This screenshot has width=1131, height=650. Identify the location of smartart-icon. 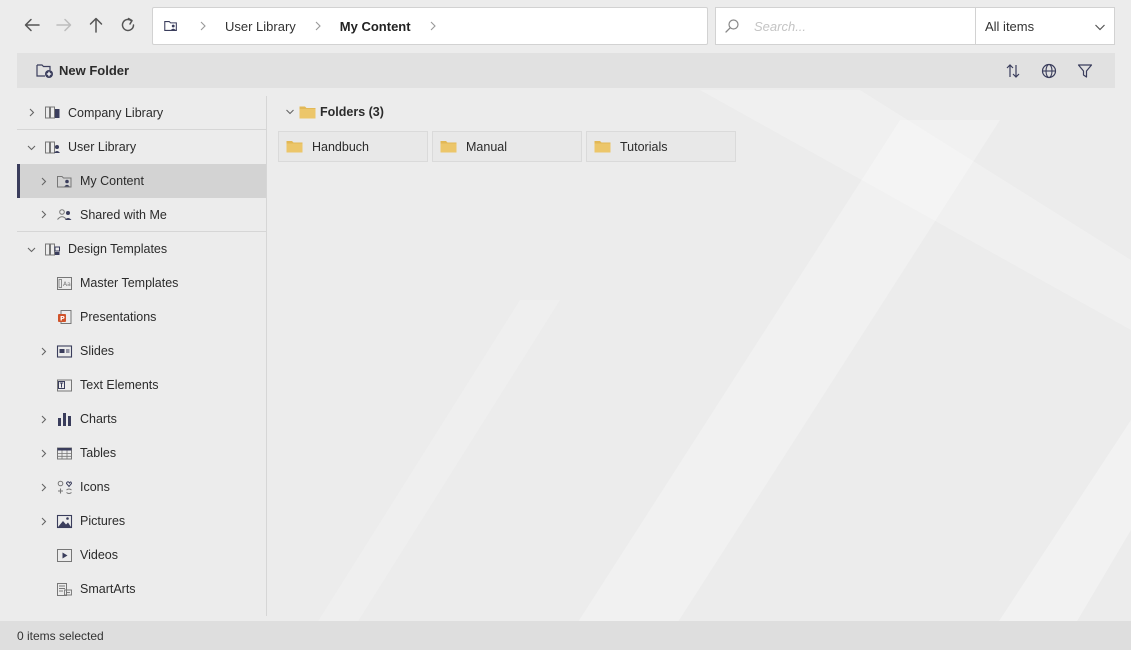
(64, 589).